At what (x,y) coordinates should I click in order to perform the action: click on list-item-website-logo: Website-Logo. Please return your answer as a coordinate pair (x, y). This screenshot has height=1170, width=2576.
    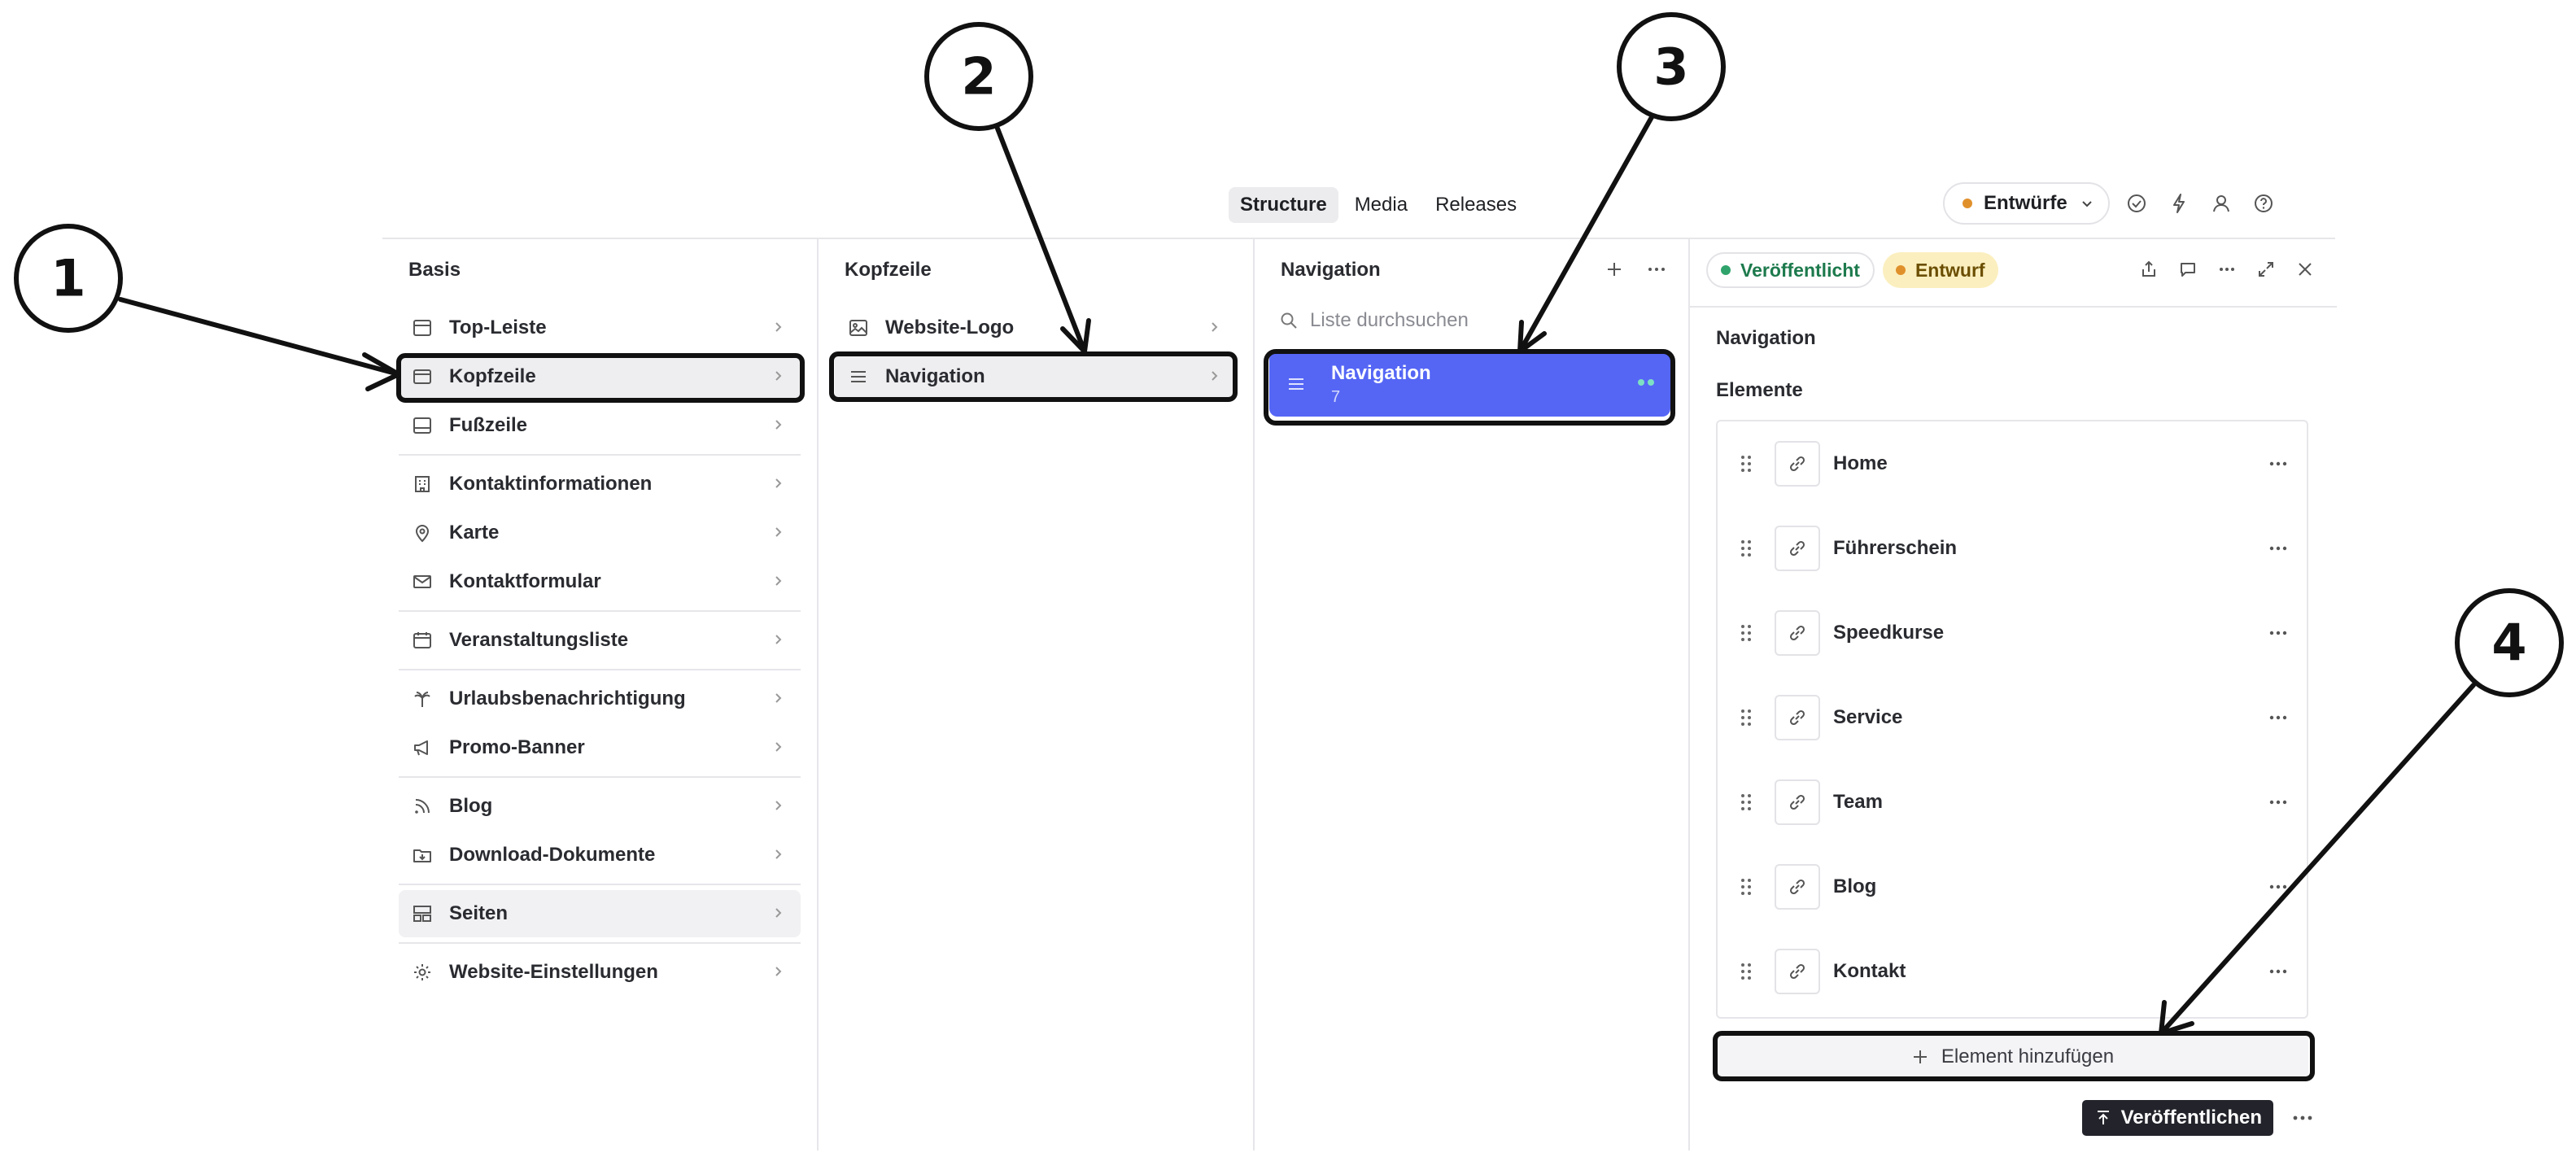
    Looking at the image, I should click on (1036, 327).